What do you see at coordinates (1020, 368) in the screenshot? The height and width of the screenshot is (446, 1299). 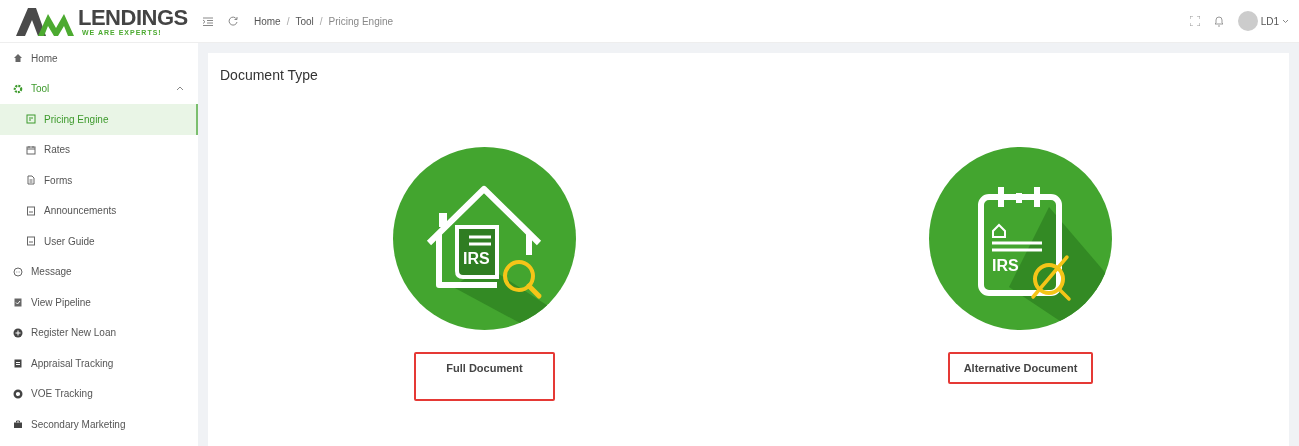 I see `document-option-label: Alternative Document` at bounding box center [1020, 368].